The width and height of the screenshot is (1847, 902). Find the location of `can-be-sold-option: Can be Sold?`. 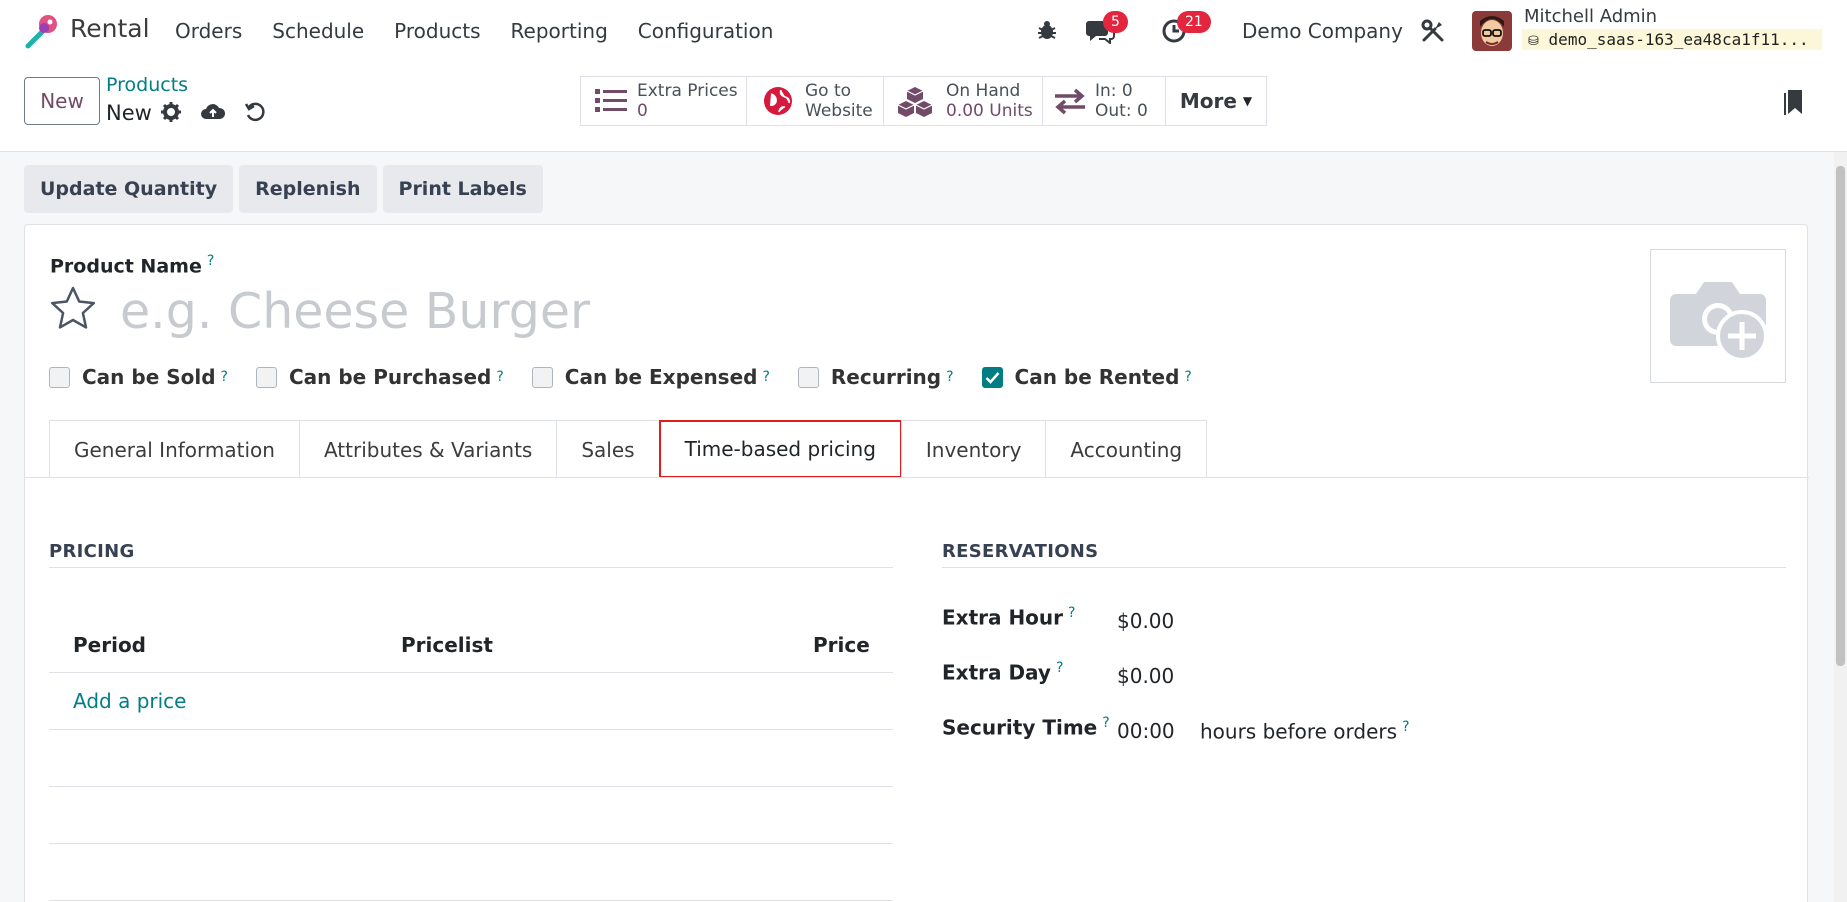

can-be-sold-option: Can be Sold? is located at coordinates (138, 377).